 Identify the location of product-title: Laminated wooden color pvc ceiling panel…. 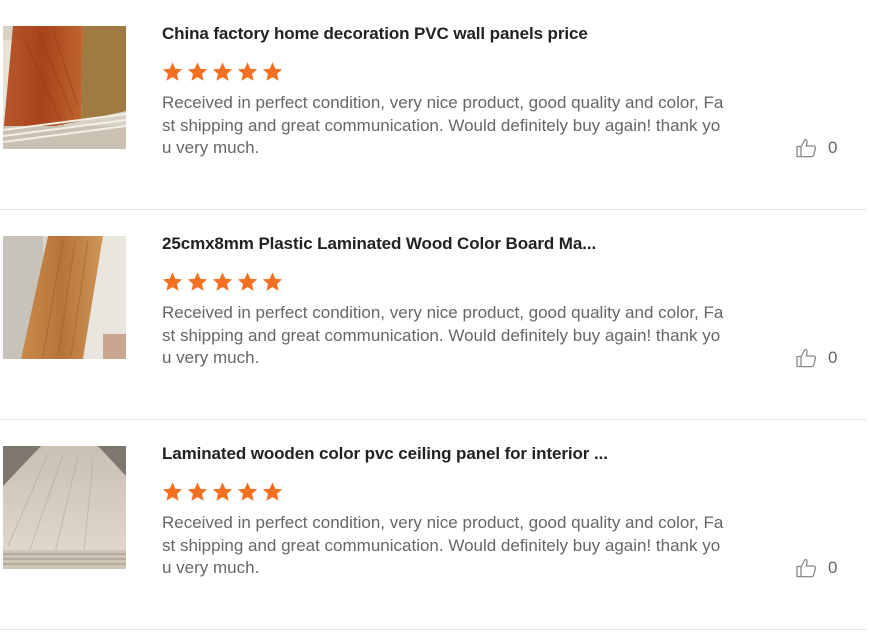
(385, 454).